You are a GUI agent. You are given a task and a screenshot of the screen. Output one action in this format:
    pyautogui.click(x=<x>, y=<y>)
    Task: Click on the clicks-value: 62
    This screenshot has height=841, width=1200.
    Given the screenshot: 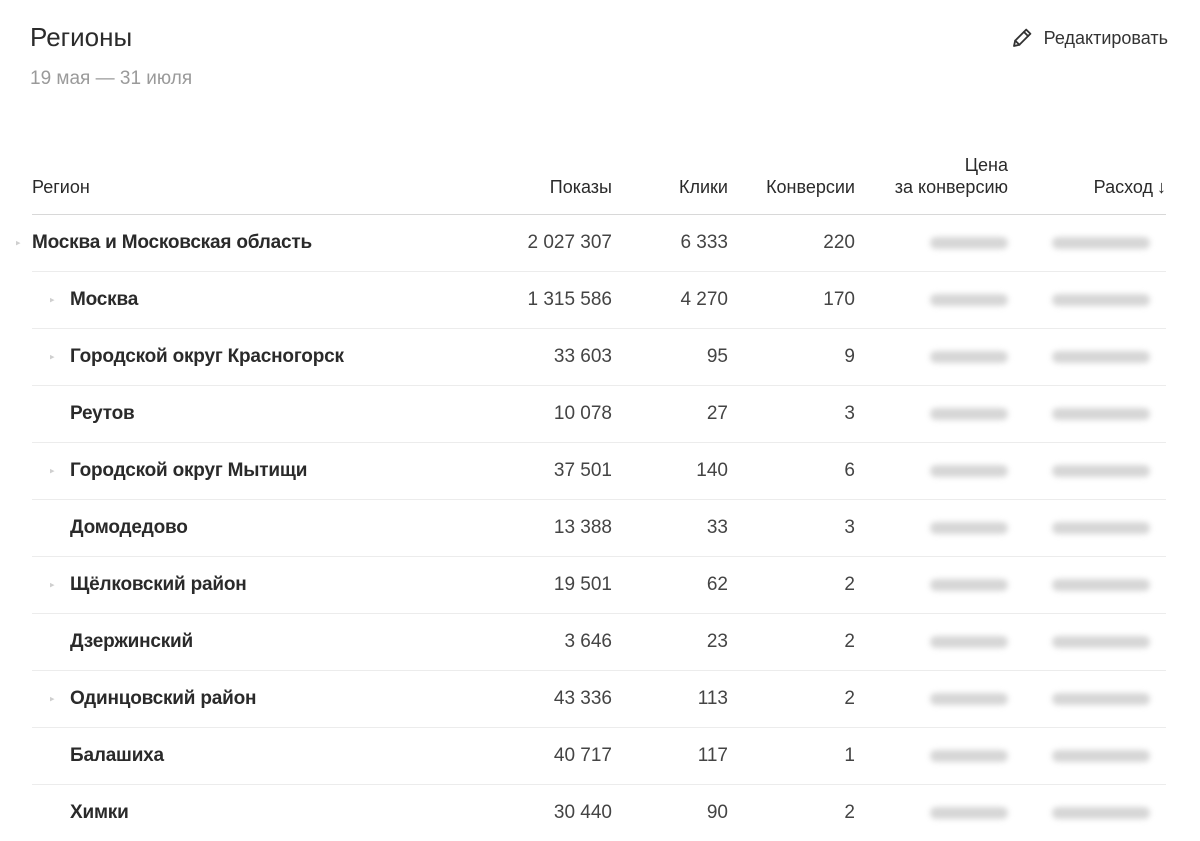 What is the action you would take?
    pyautogui.click(x=717, y=584)
    